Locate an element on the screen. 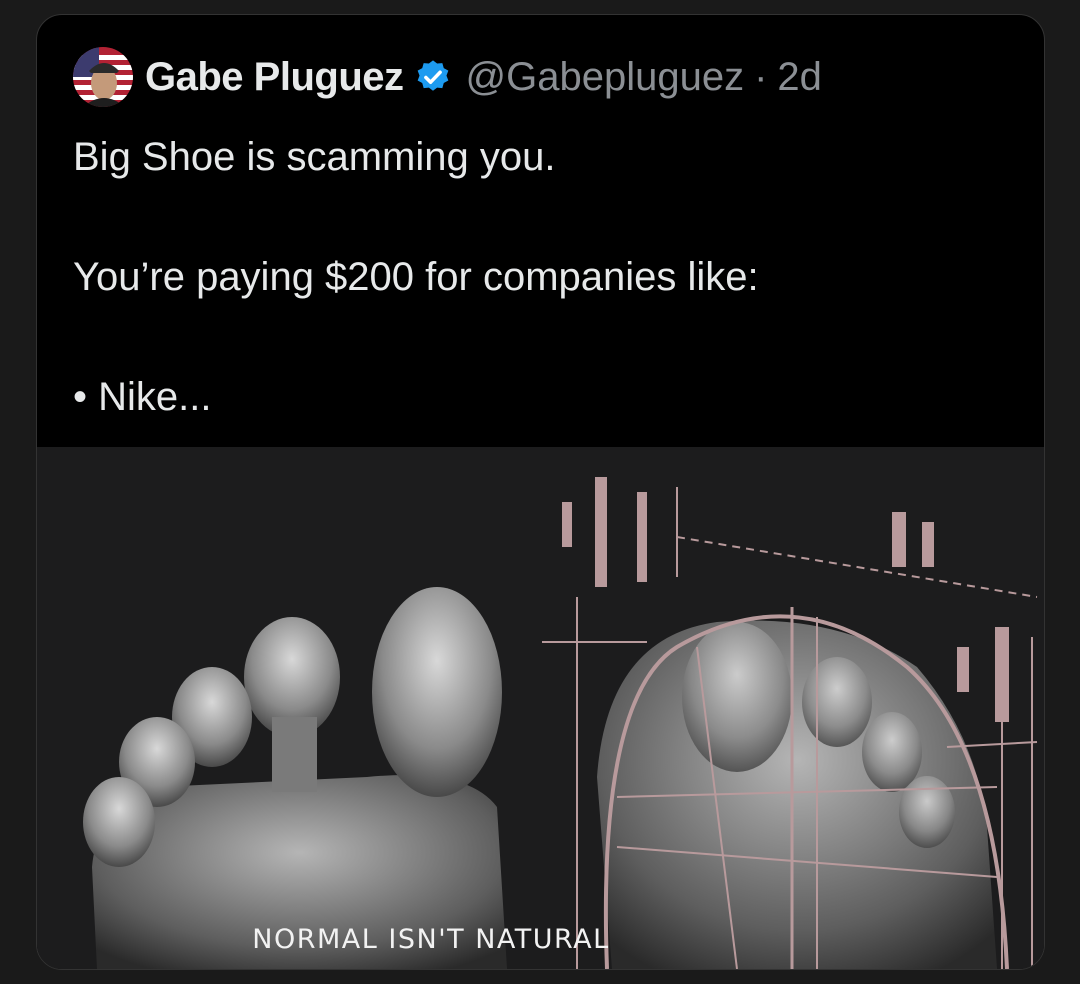 This screenshot has width=1080, height=984. timestamp: 2d is located at coordinates (799, 77).